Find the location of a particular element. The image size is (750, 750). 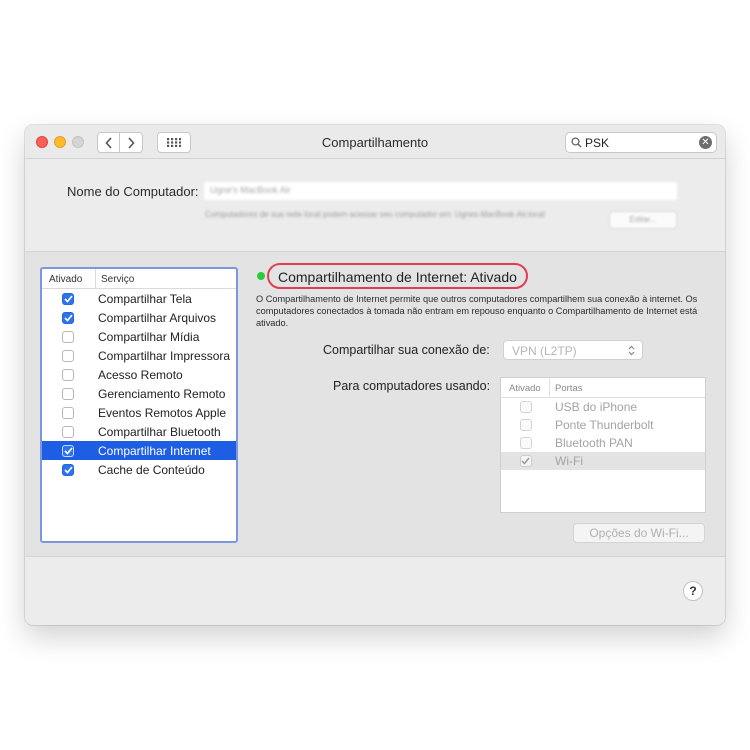

help-button: ? is located at coordinates (693, 591).